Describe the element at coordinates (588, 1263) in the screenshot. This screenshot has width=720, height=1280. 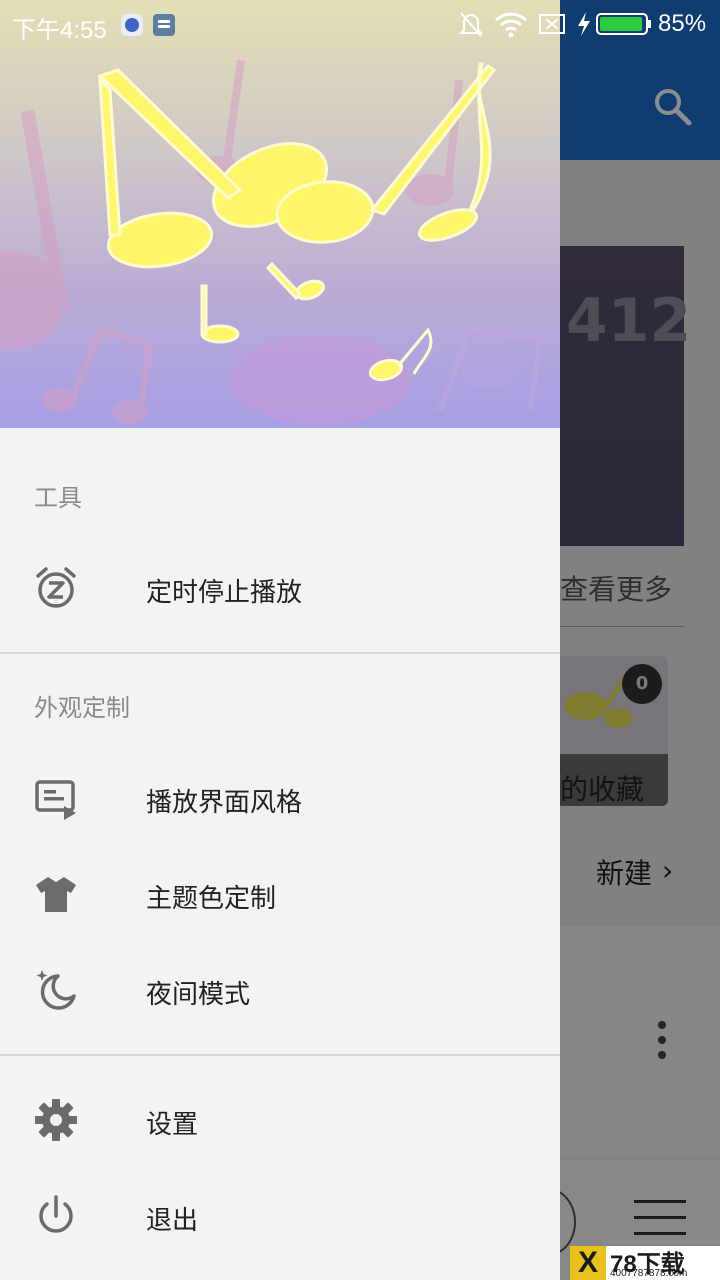
I see `watermark-logo: X` at that location.